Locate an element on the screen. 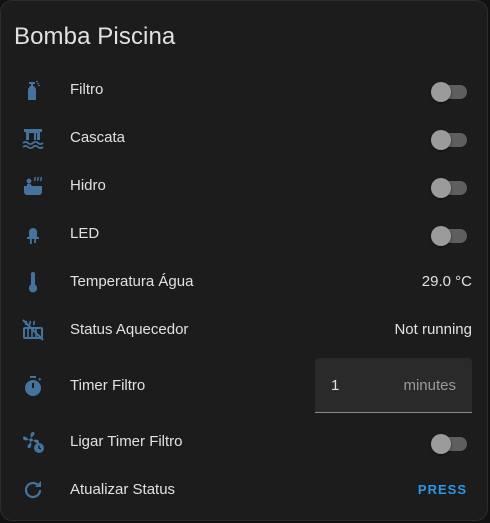  timer-filtro-number-input: 1 minutes is located at coordinates (393, 385).